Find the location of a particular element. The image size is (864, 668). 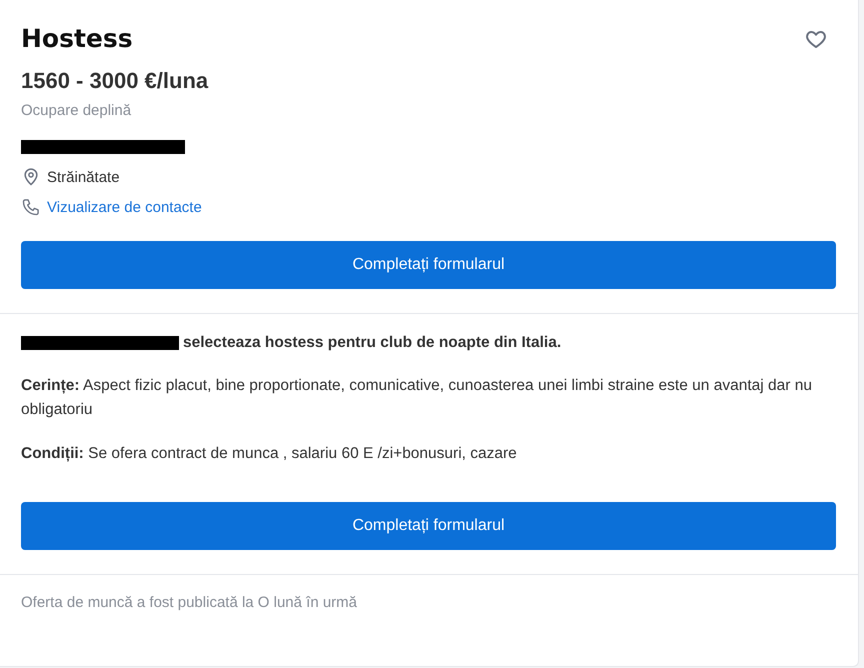

phone-icon is located at coordinates (31, 207).